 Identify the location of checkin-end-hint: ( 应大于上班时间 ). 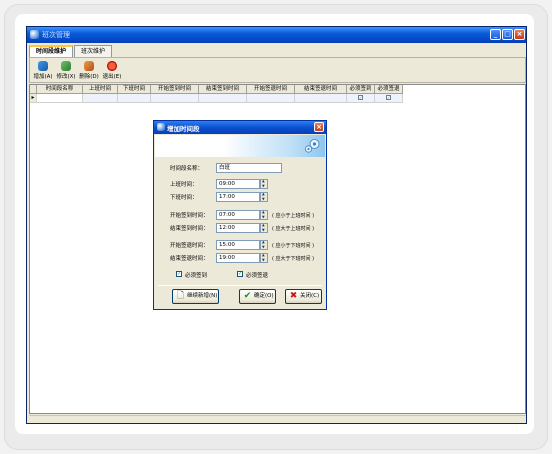
(293, 229).